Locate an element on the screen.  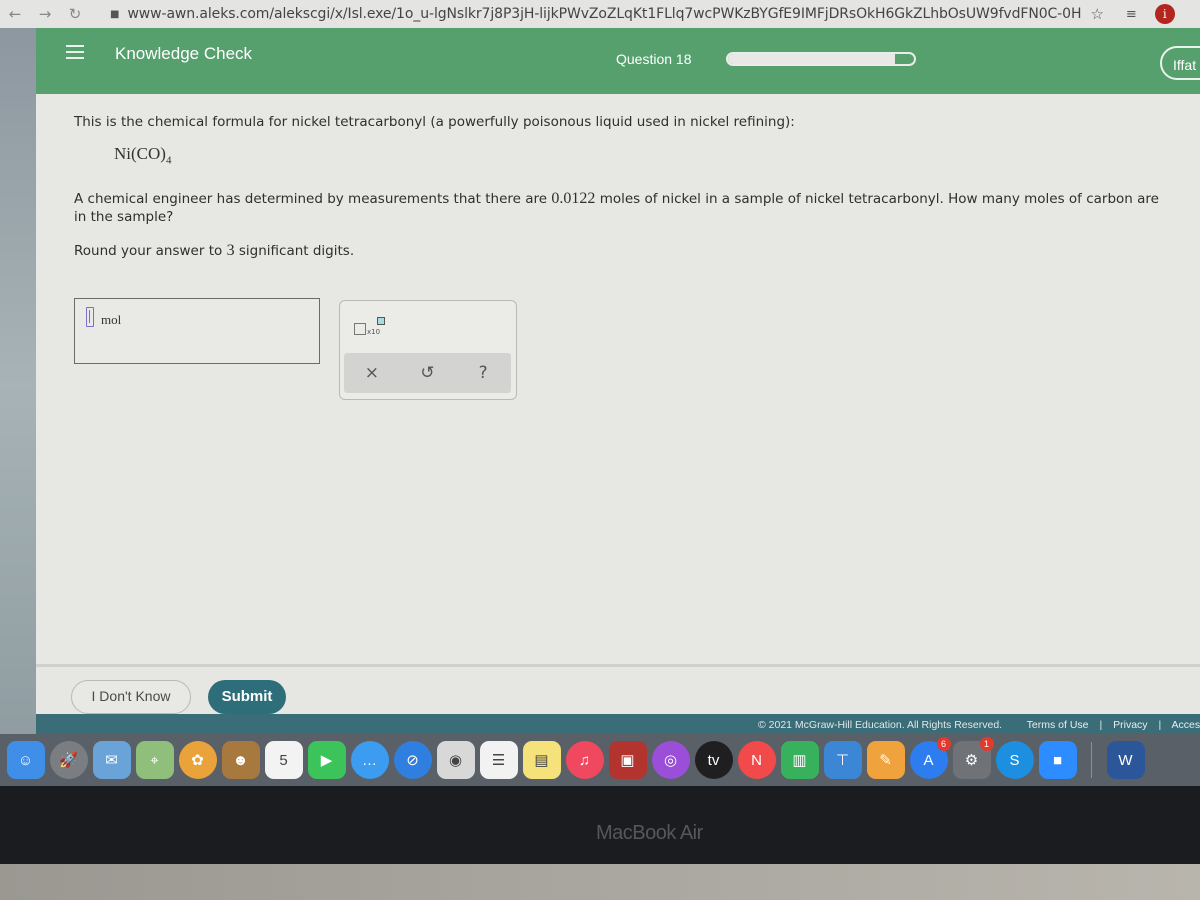
bookmark-star-icon: ☆ is located at coordinates (1096, 14).